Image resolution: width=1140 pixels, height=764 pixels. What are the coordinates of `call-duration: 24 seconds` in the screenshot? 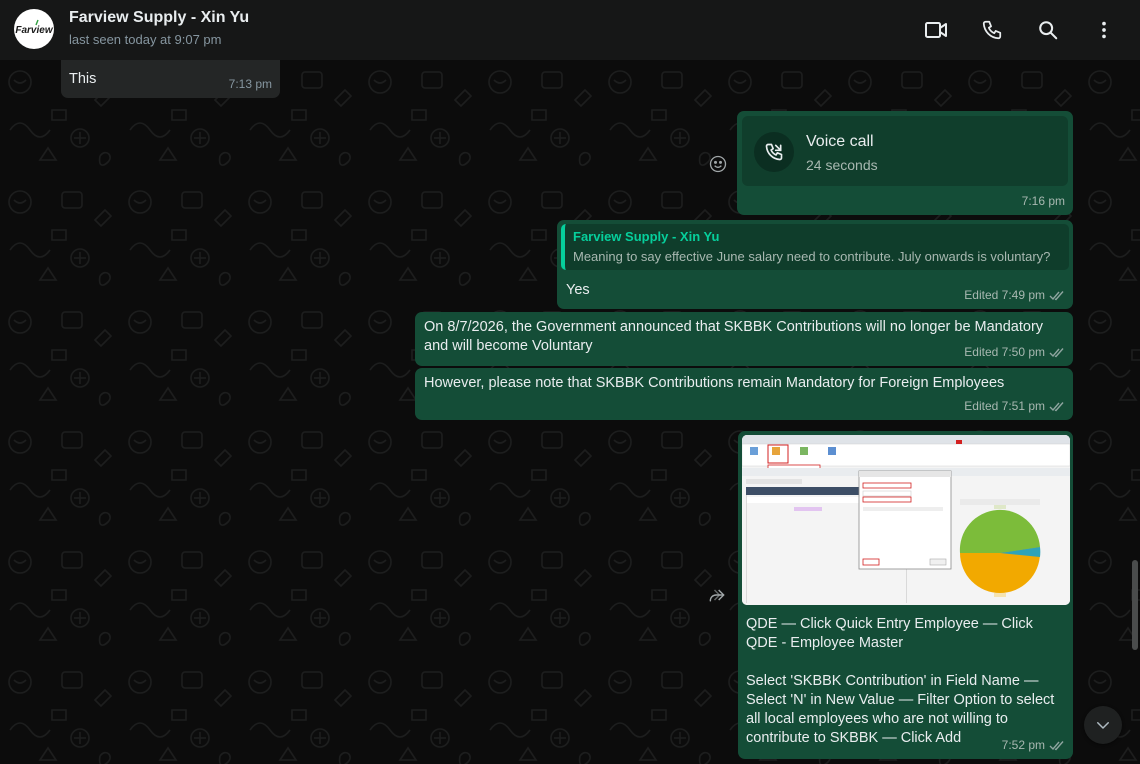 It's located at (842, 165).